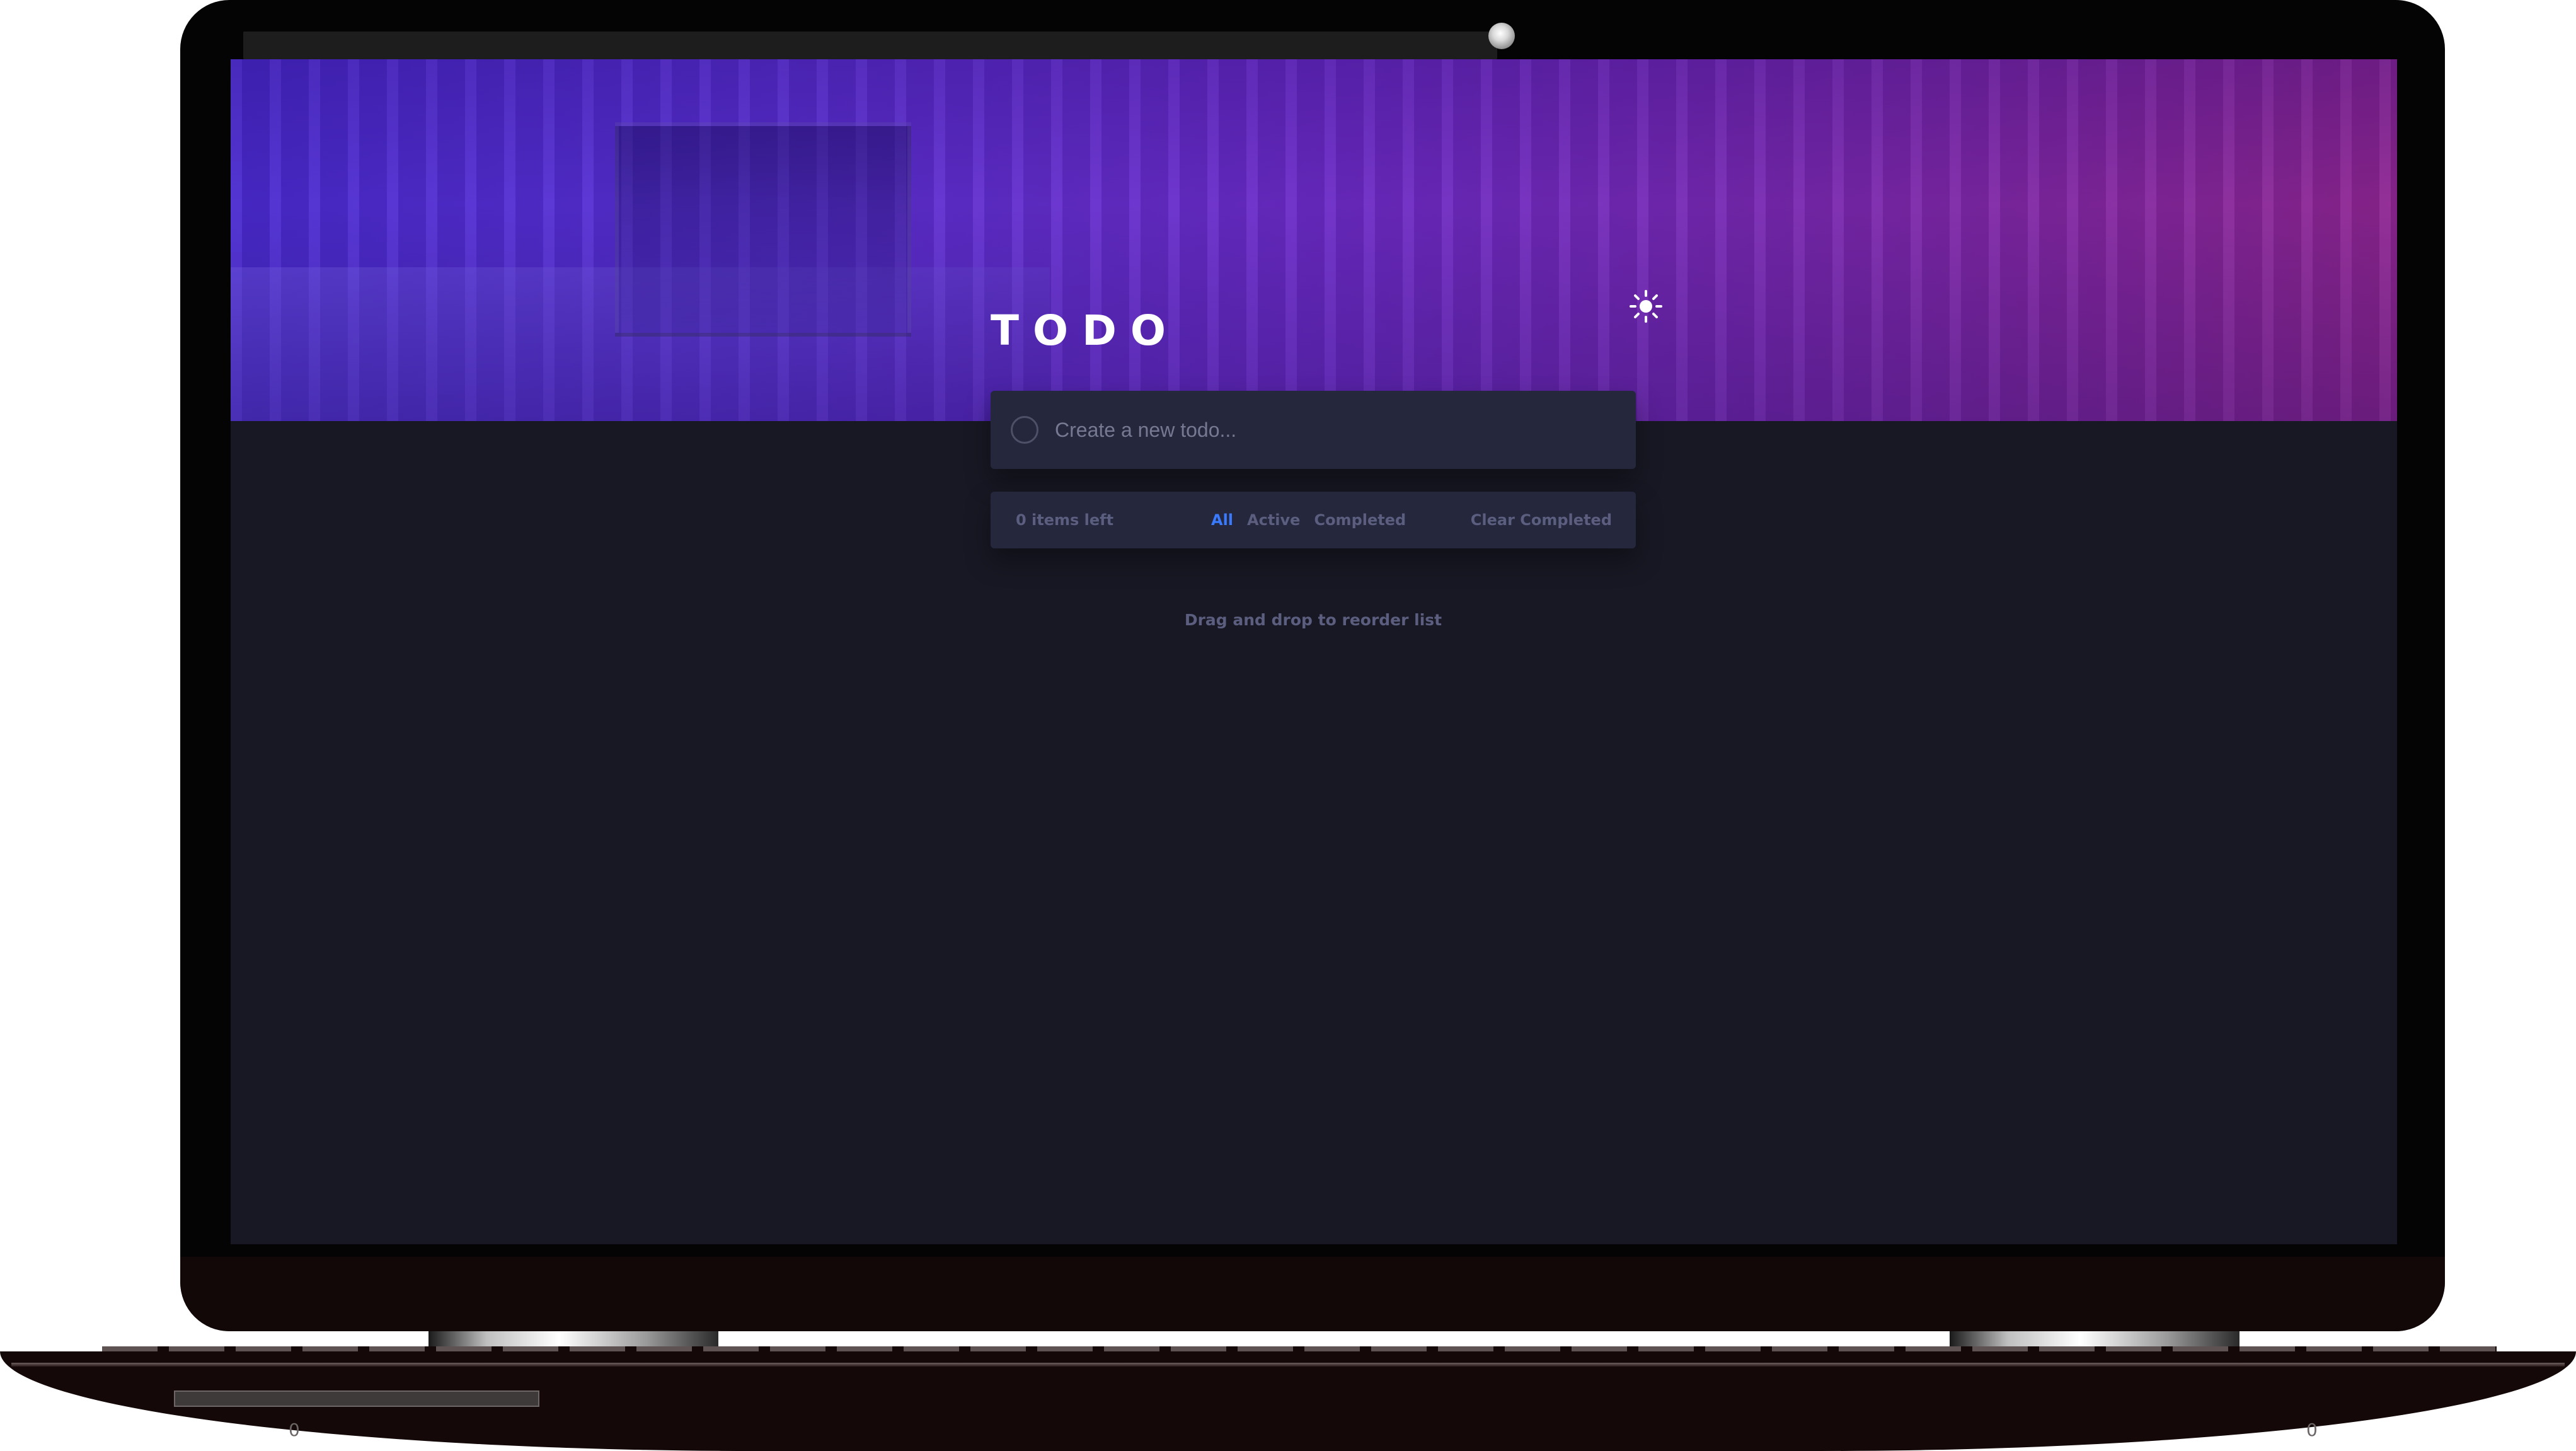 Image resolution: width=2576 pixels, height=1451 pixels. I want to click on webcam, so click(1501, 36).